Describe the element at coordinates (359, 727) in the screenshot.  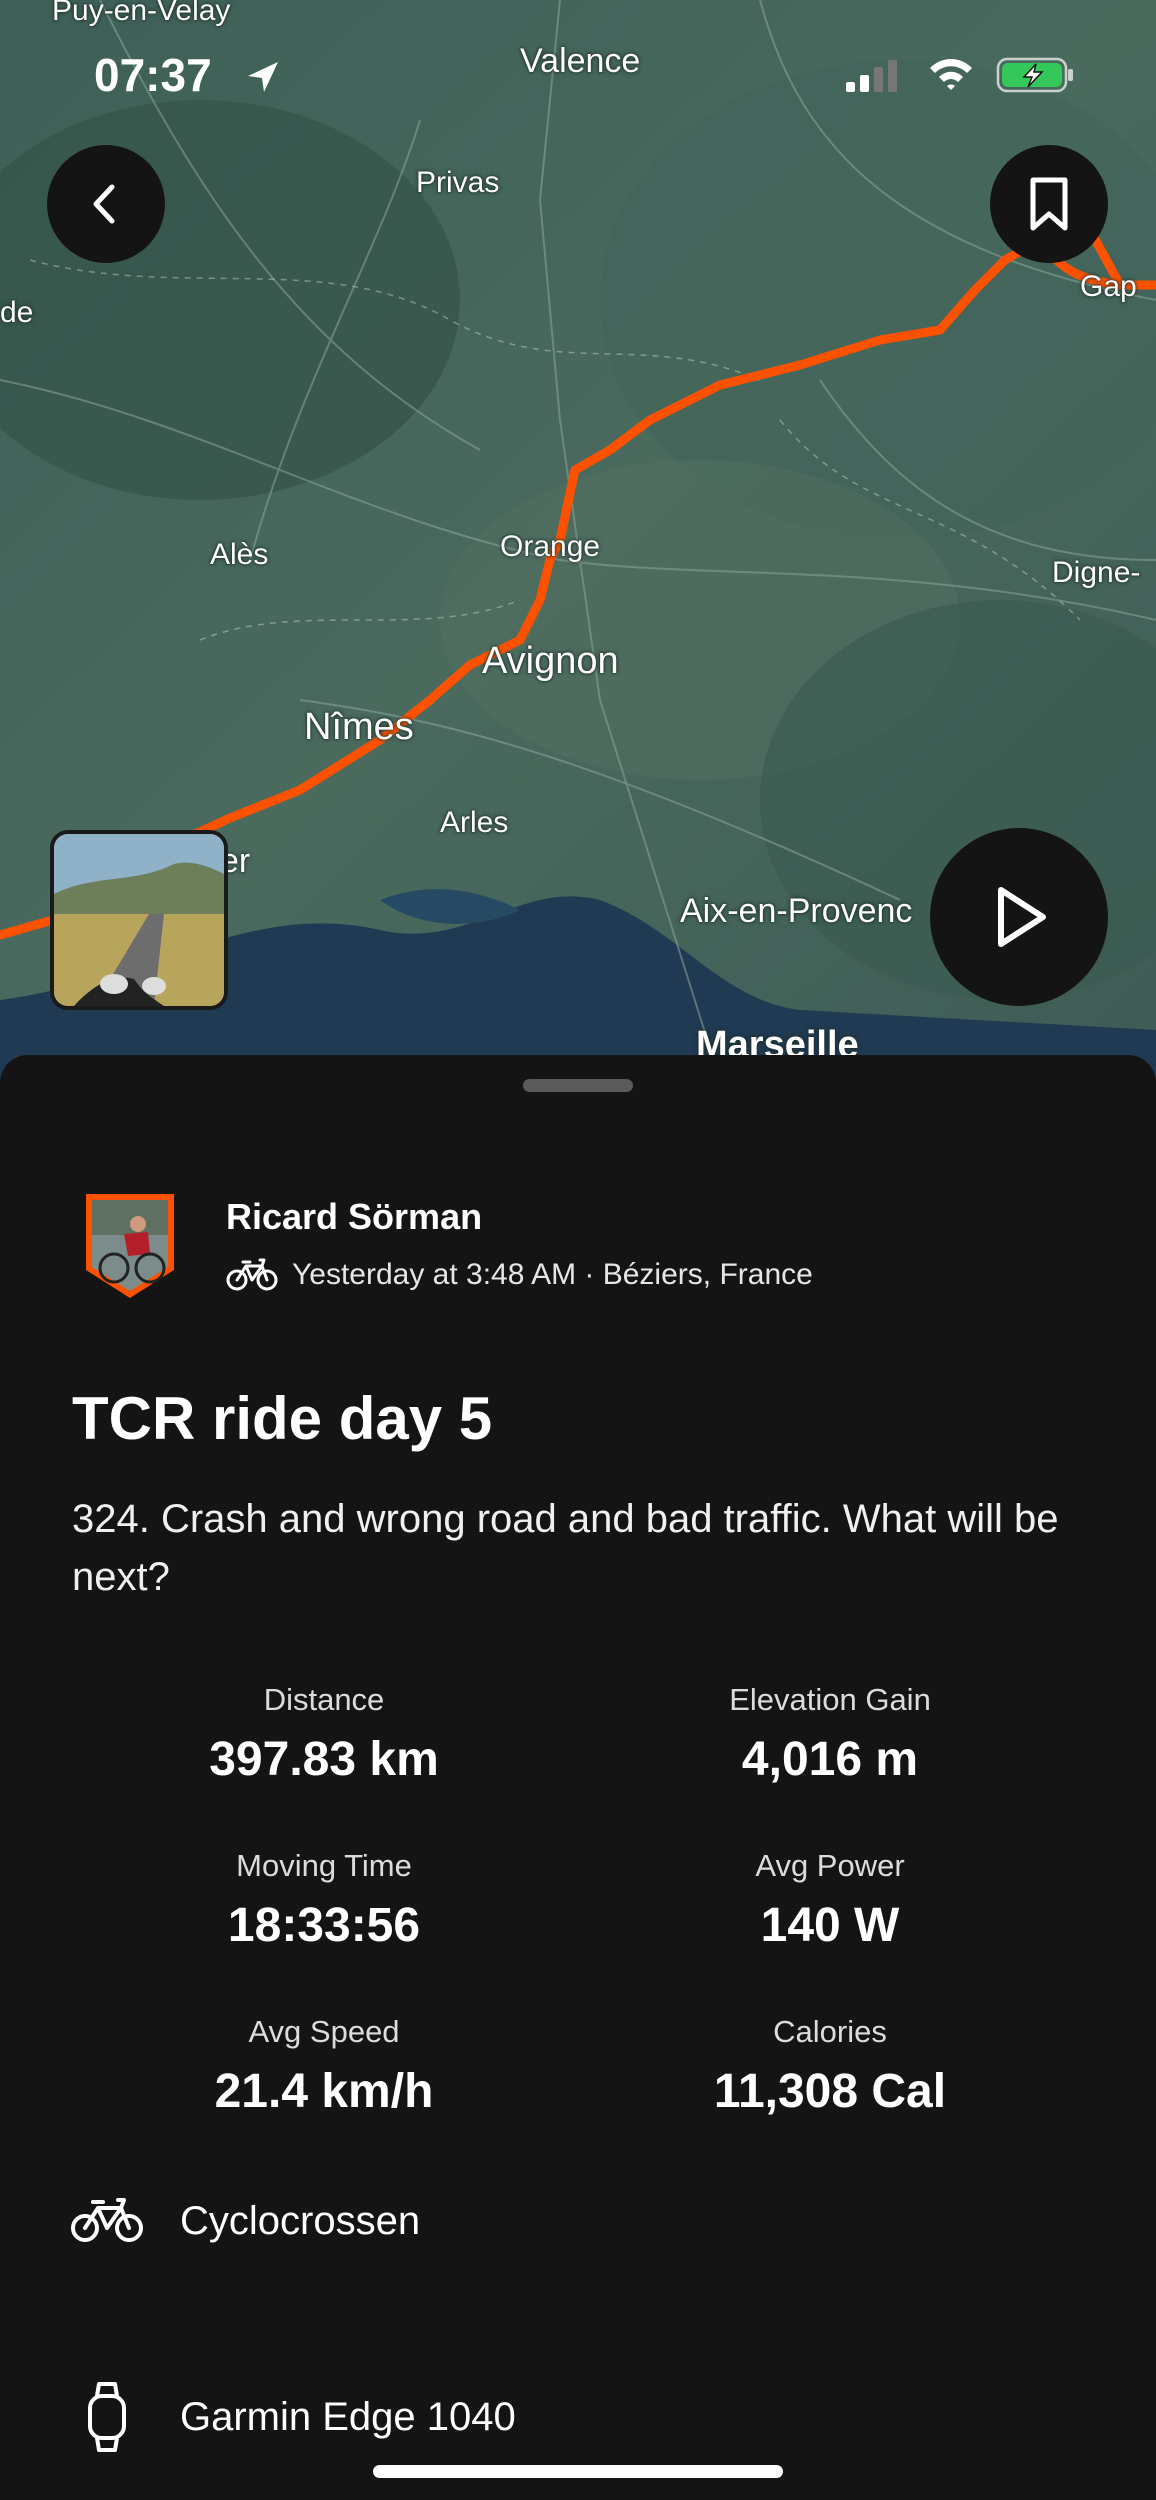
I see `map-label: Nîmes` at that location.